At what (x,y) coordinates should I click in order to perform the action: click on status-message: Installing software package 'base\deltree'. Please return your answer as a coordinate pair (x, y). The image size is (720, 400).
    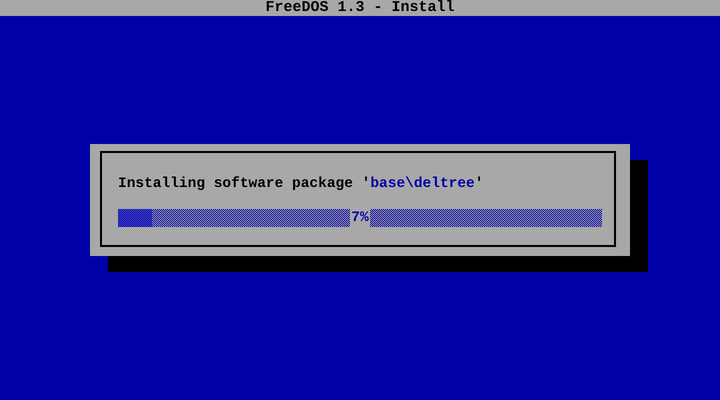
    Looking at the image, I should click on (301, 184).